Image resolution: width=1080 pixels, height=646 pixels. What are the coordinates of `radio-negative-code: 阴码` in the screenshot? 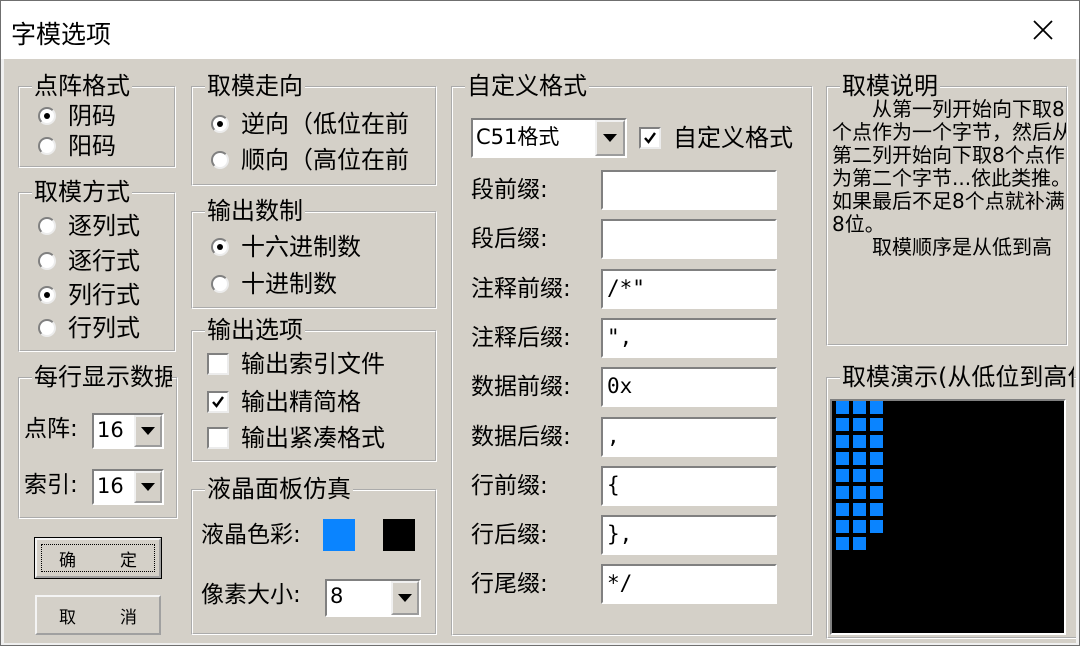 It's located at (77, 116).